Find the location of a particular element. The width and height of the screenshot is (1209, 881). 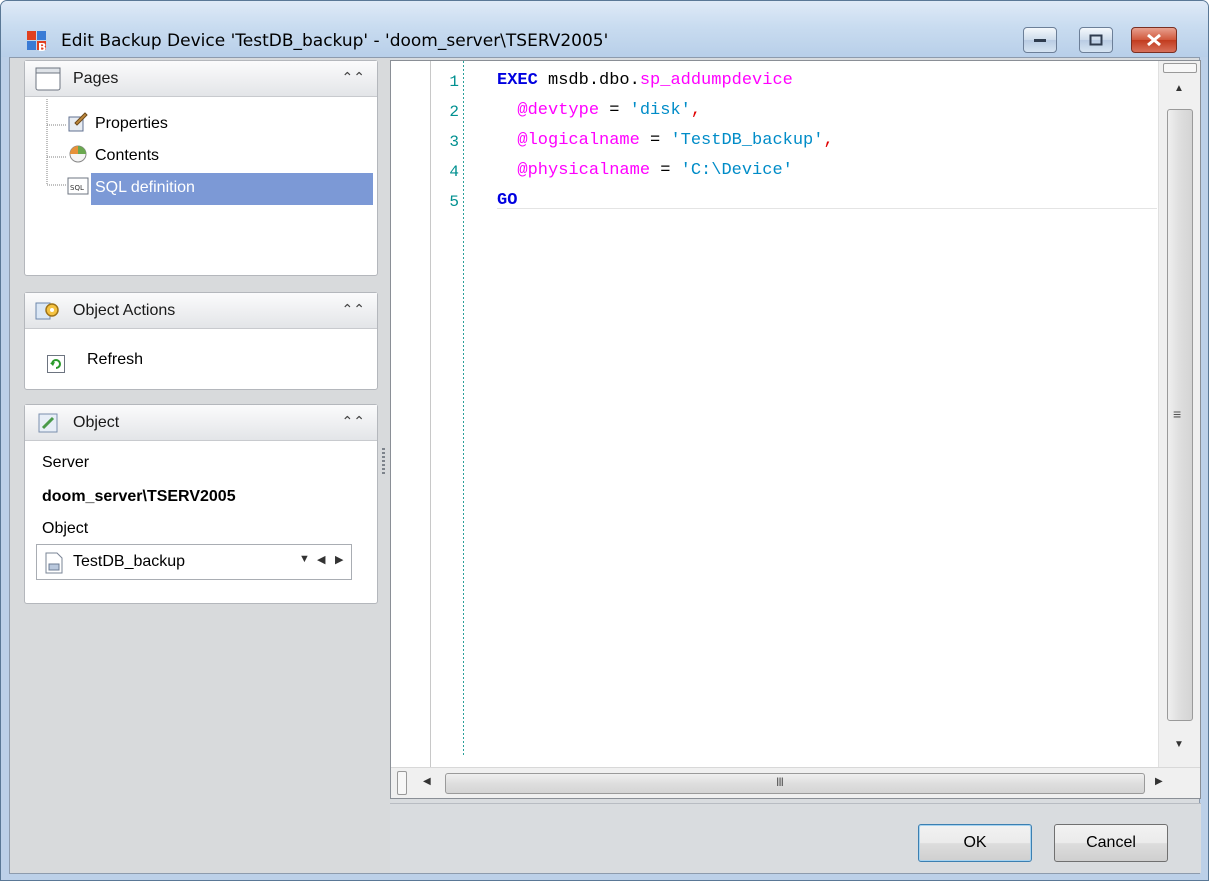

pages-panel-title: Pages is located at coordinates (96, 78).